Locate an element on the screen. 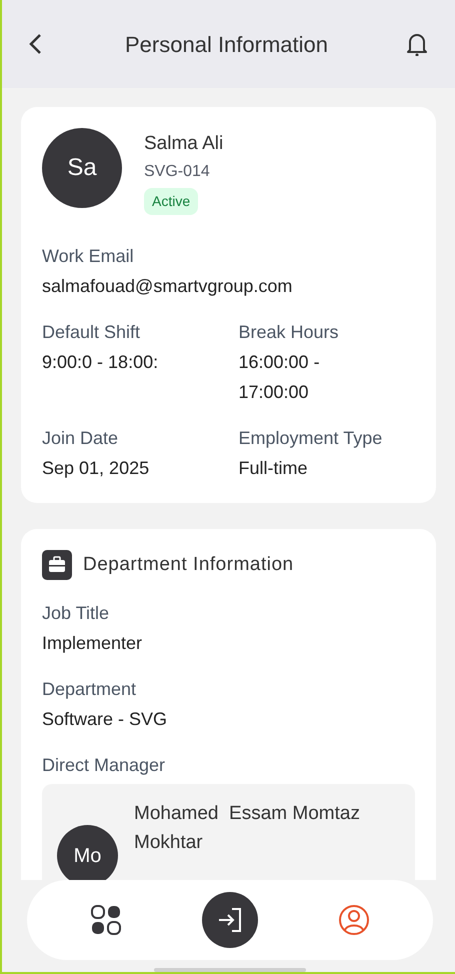 The height and width of the screenshot is (974, 455). avatar: Mo is located at coordinates (87, 852).